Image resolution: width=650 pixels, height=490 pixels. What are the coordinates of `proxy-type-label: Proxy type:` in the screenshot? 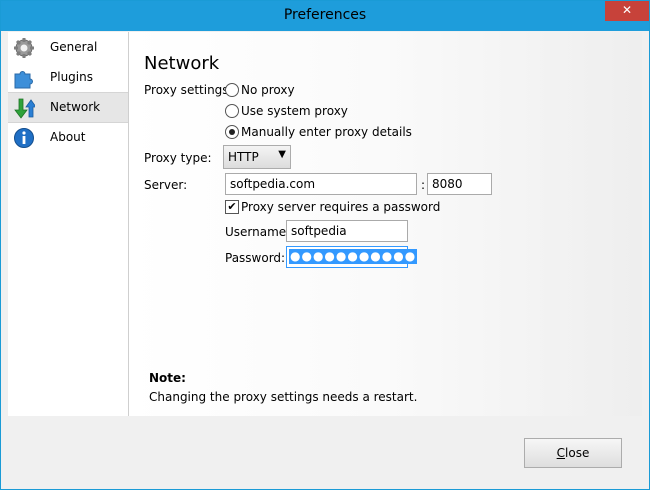 It's located at (178, 158).